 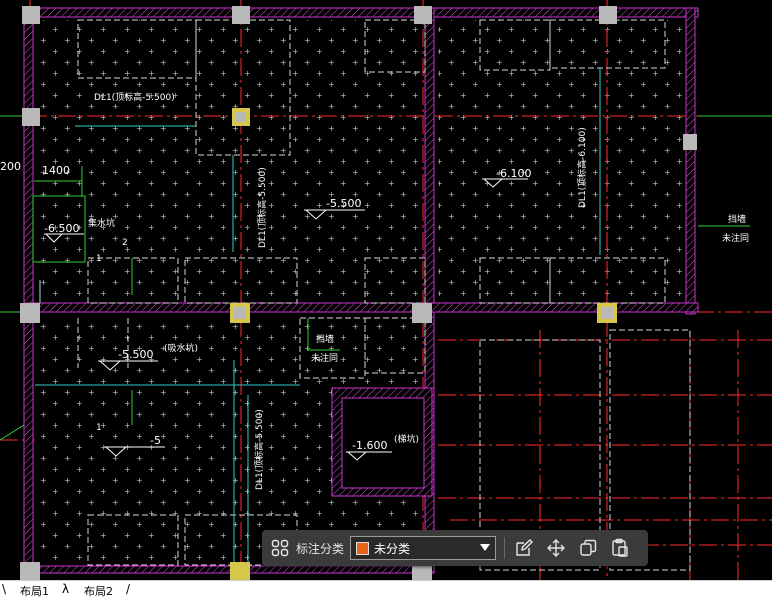 I want to click on wall-note-mid-1: 挡墙, so click(x=325, y=339).